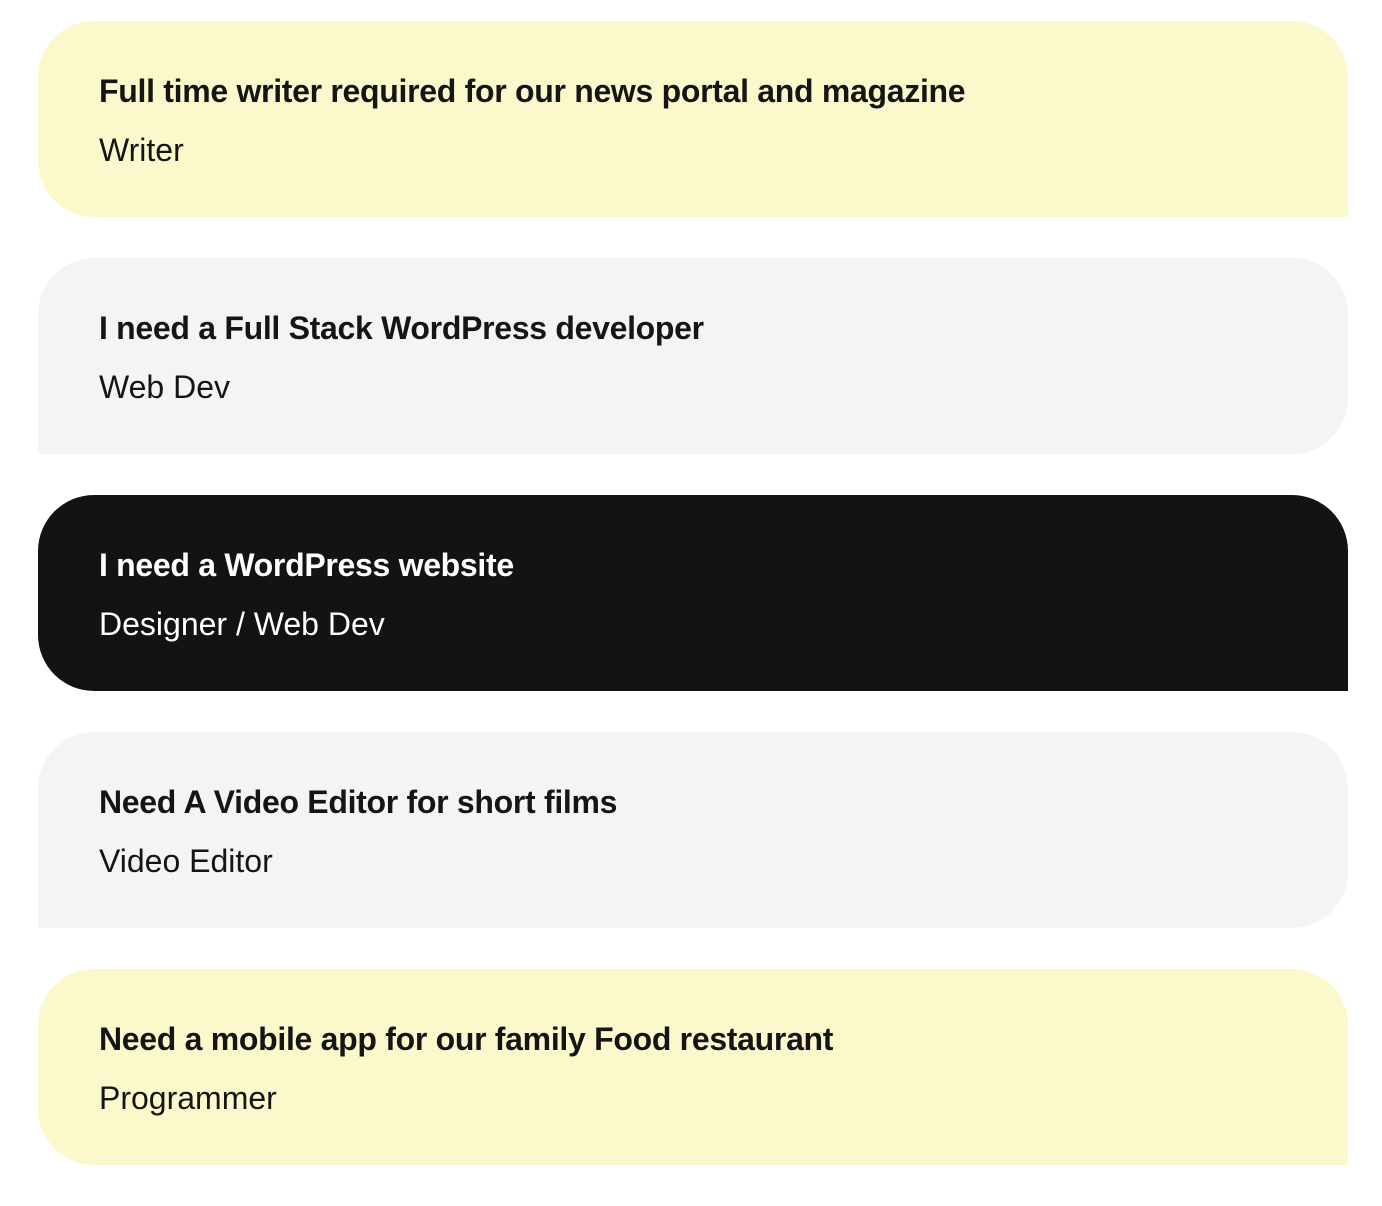 This screenshot has width=1382, height=1206. I want to click on job-title: Need A Video Editor for short films, so click(358, 802).